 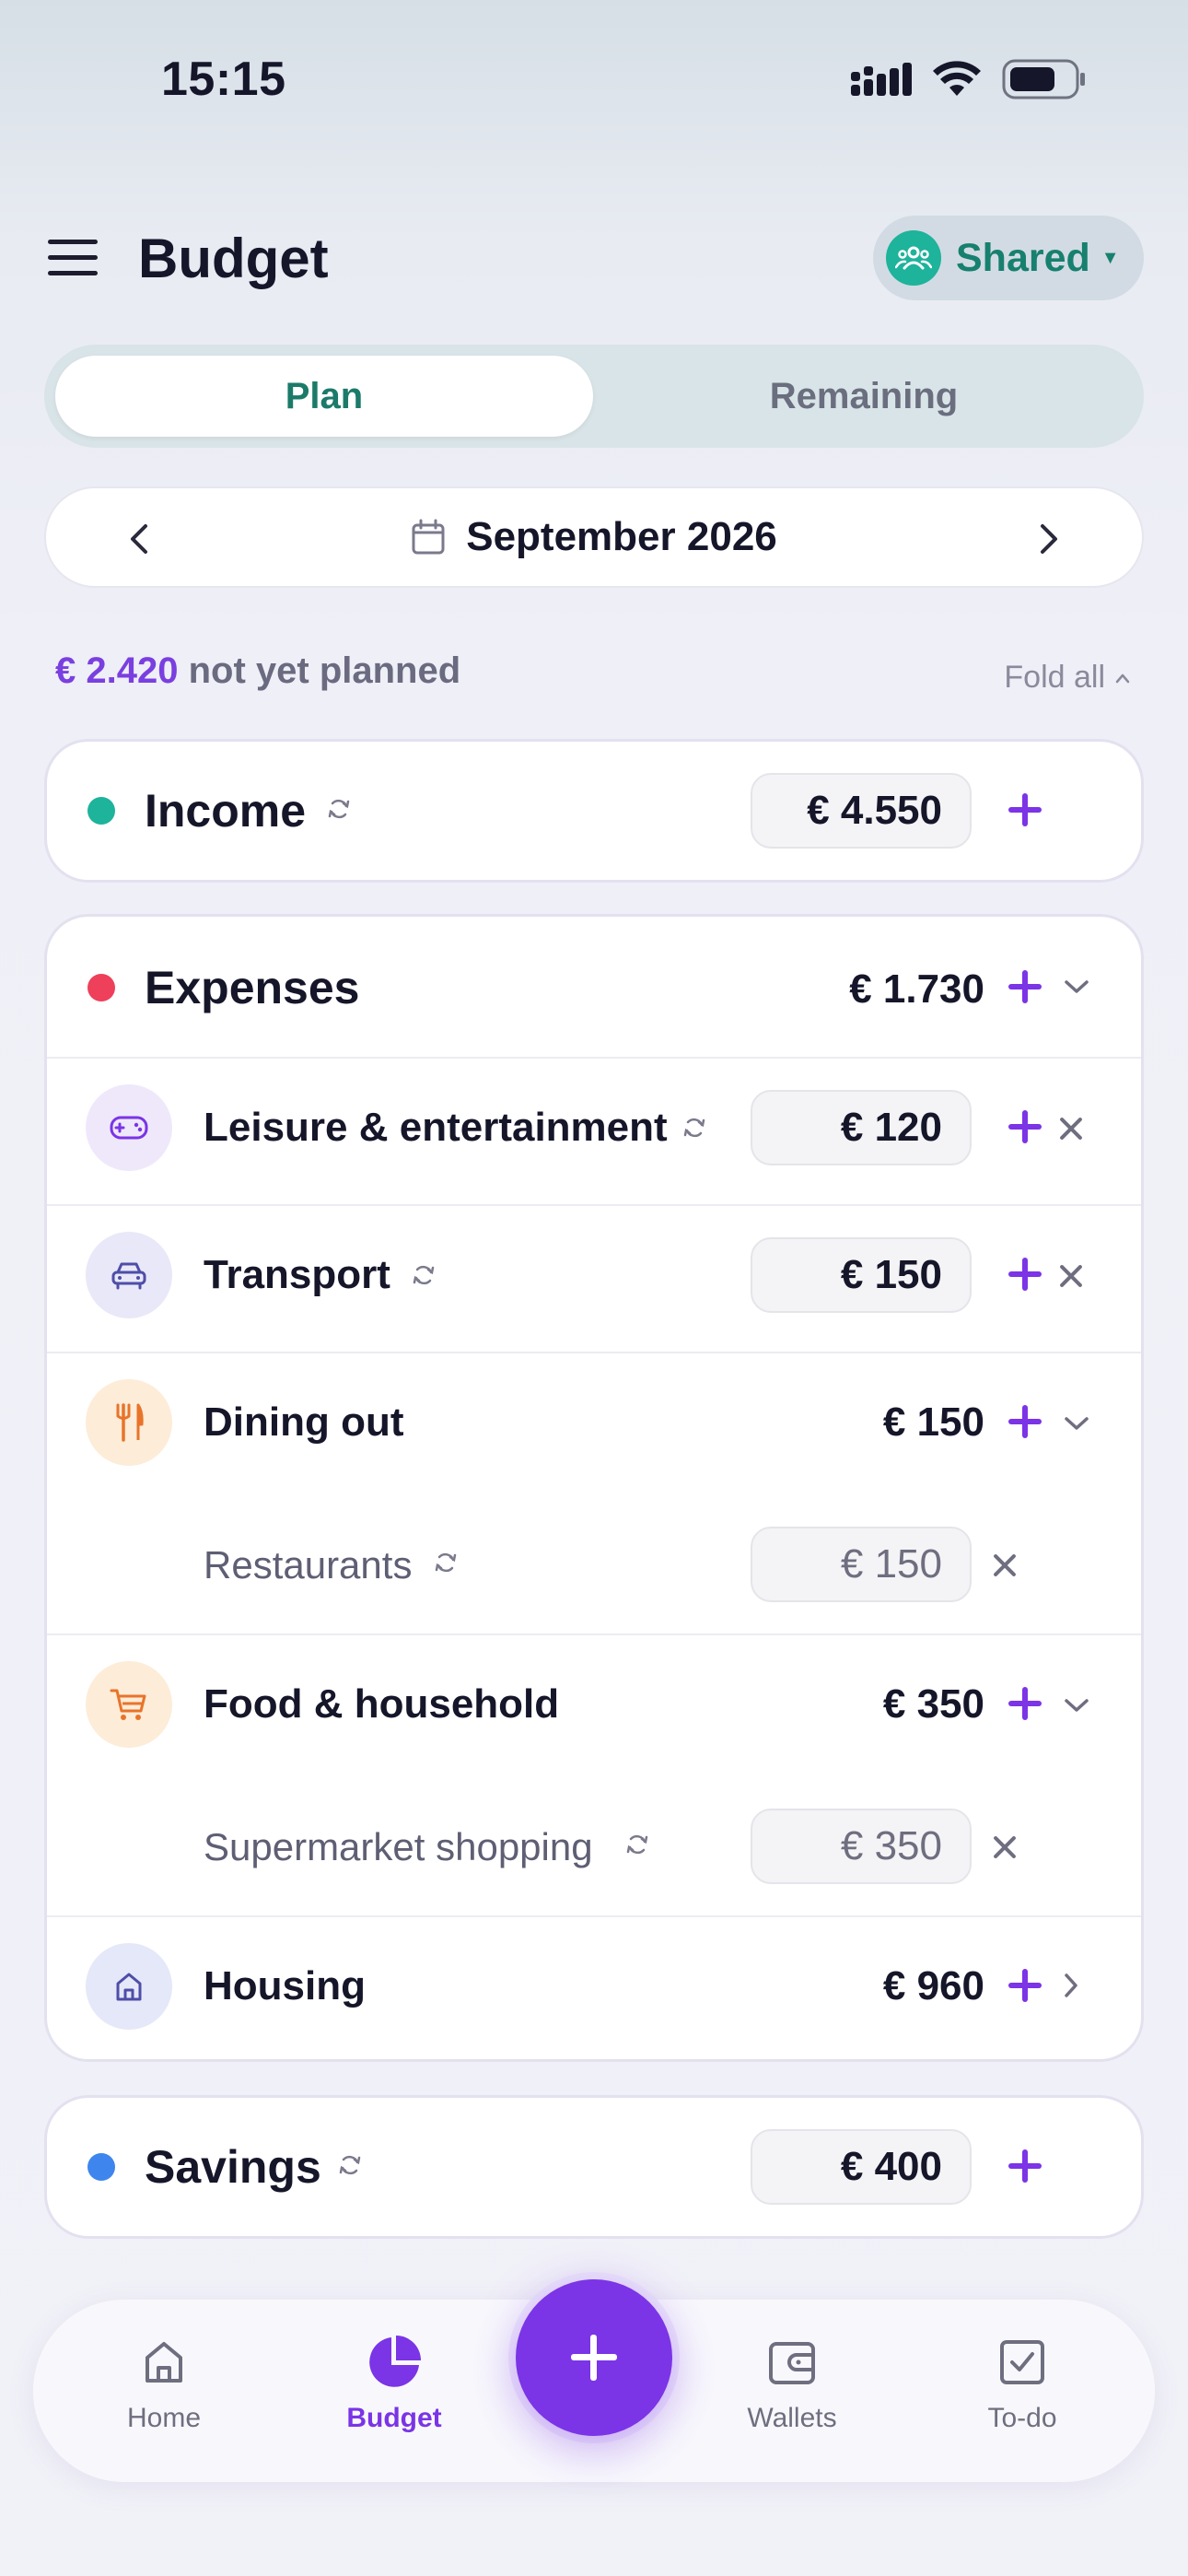 What do you see at coordinates (1023, 257) in the screenshot?
I see `shared-label: Shared` at bounding box center [1023, 257].